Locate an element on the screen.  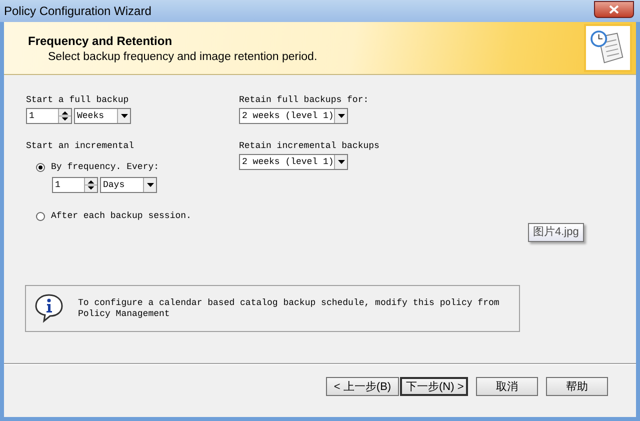
field-label: Start a full backup is located at coordinates (78, 100).